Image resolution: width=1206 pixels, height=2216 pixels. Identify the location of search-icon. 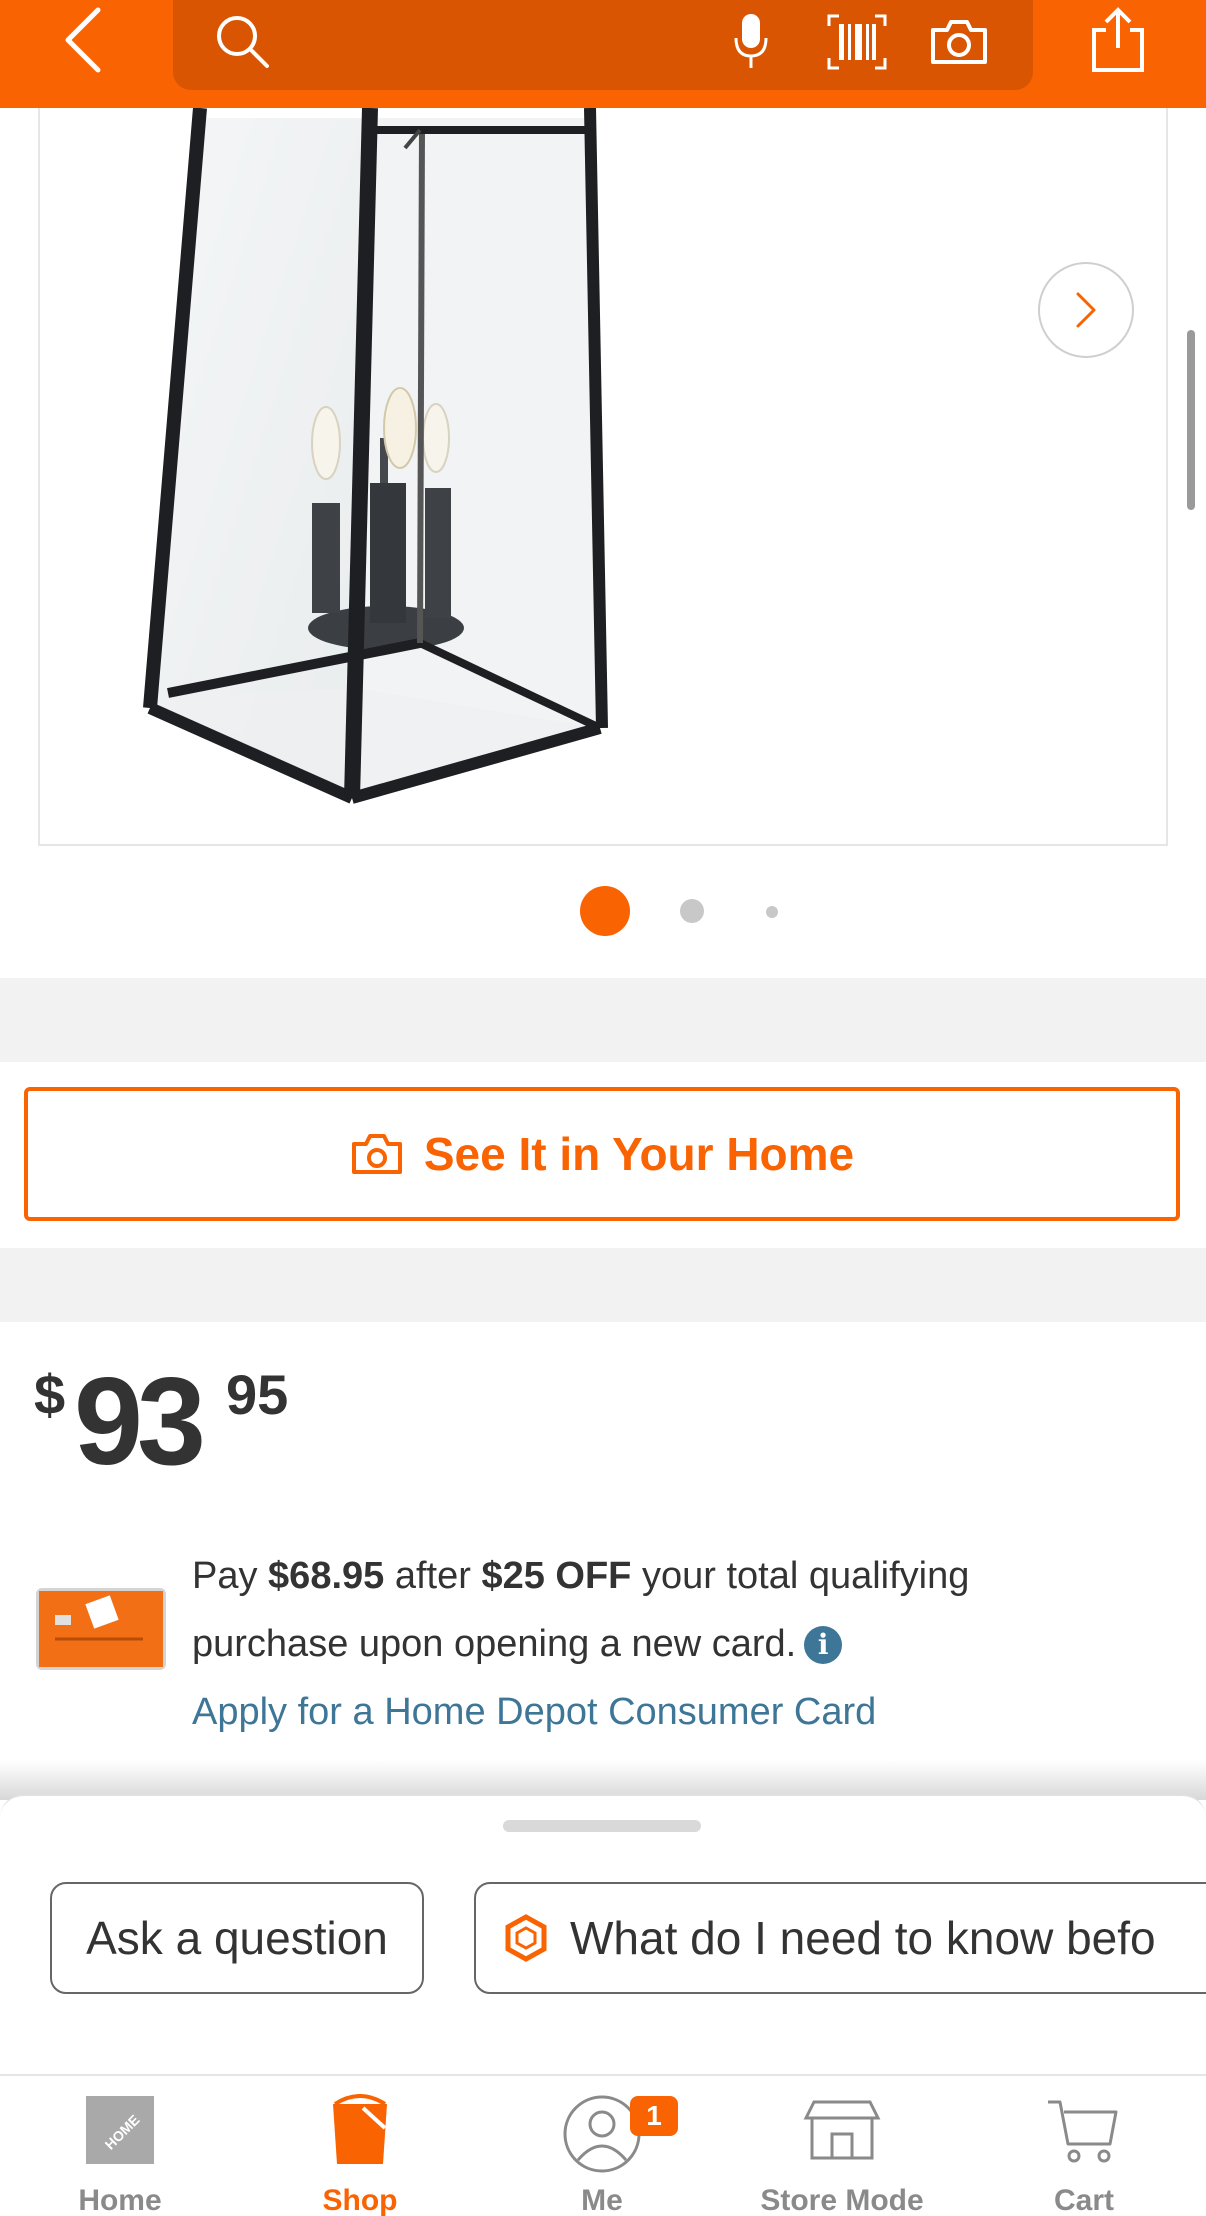
(243, 42).